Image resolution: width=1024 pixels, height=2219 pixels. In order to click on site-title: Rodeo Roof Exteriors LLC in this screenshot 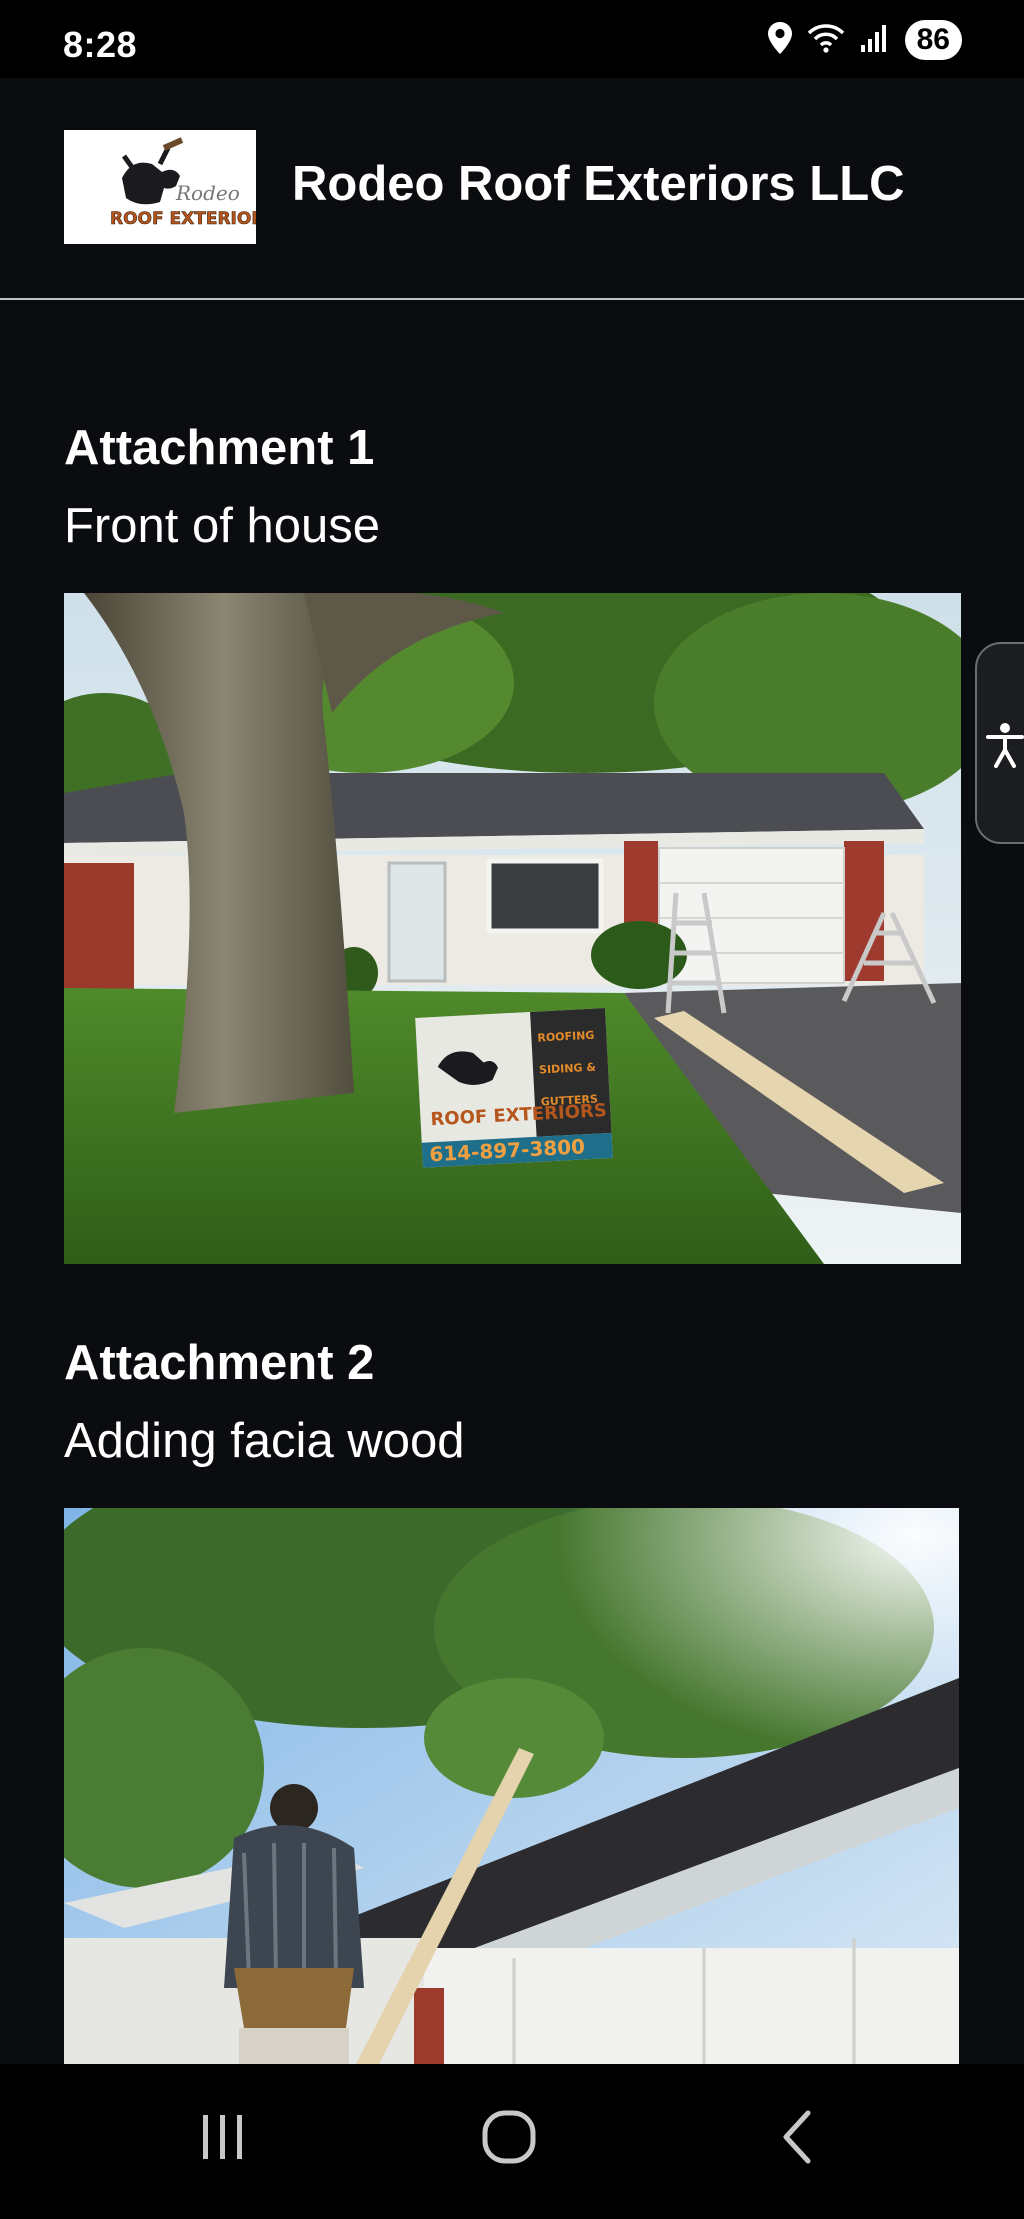, I will do `click(598, 184)`.